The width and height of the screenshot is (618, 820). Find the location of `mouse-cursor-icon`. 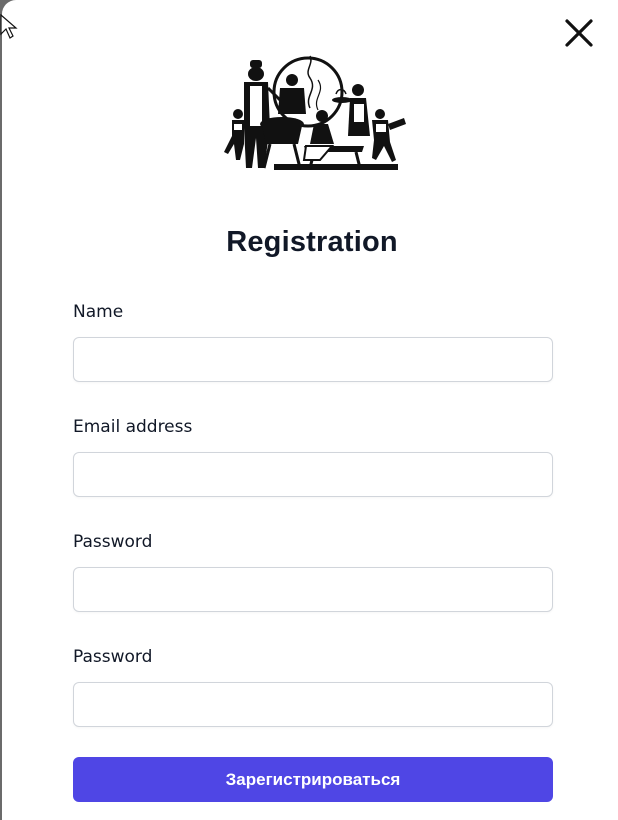

mouse-cursor-icon is located at coordinates (9, 26).